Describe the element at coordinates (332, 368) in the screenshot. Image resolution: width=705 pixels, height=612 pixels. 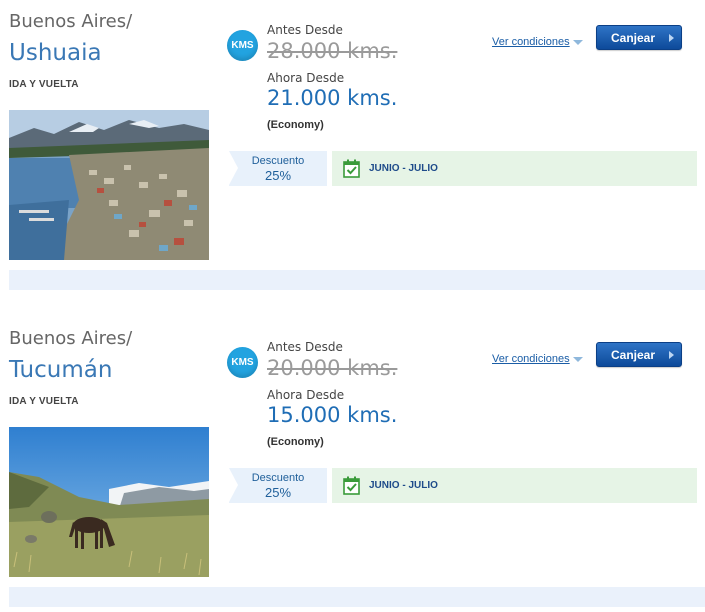
I see `before-price: 20.000 kms.` at that location.